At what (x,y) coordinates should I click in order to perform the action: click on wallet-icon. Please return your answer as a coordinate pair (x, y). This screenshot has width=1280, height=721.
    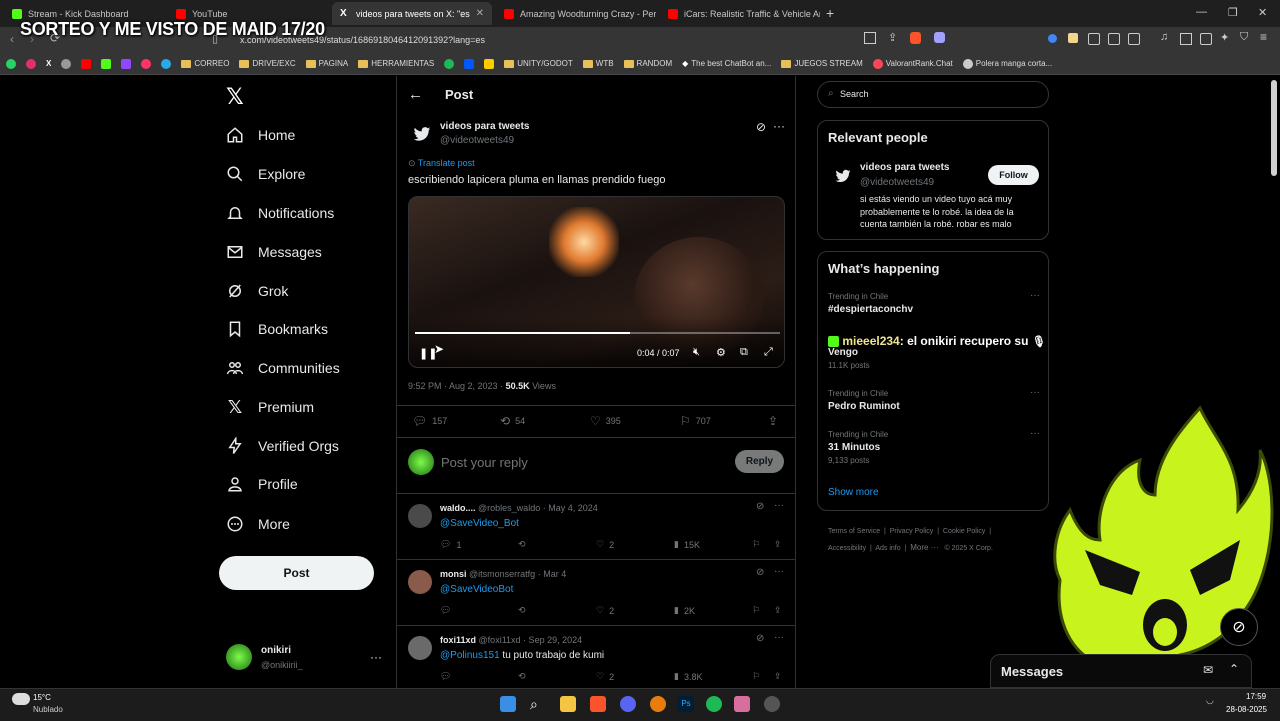
    Looking at the image, I should click on (1206, 39).